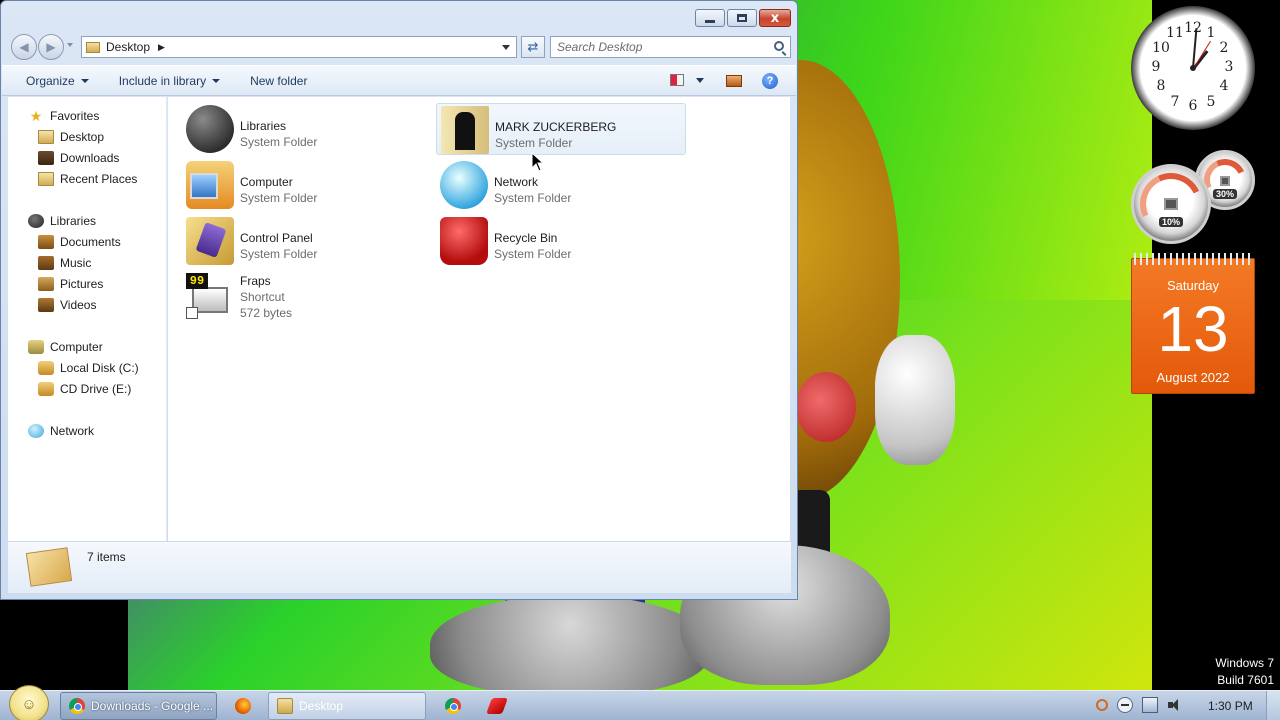  I want to click on include-in-library-button: Include in library, so click(166, 80).